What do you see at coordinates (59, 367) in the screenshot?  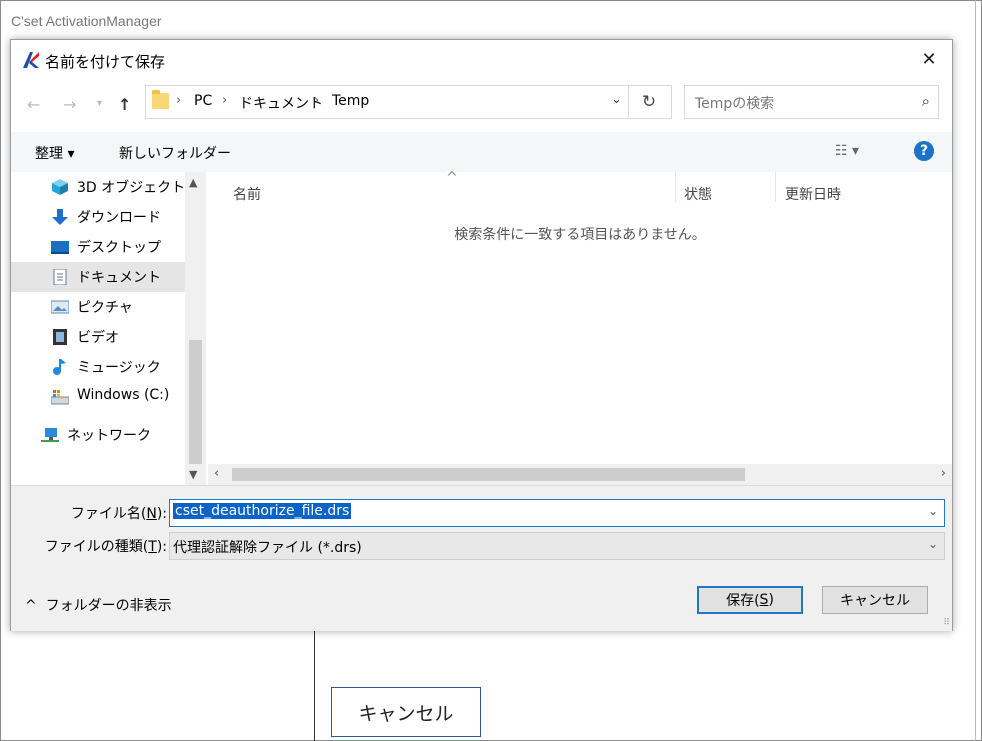 I see `music-note-icon` at bounding box center [59, 367].